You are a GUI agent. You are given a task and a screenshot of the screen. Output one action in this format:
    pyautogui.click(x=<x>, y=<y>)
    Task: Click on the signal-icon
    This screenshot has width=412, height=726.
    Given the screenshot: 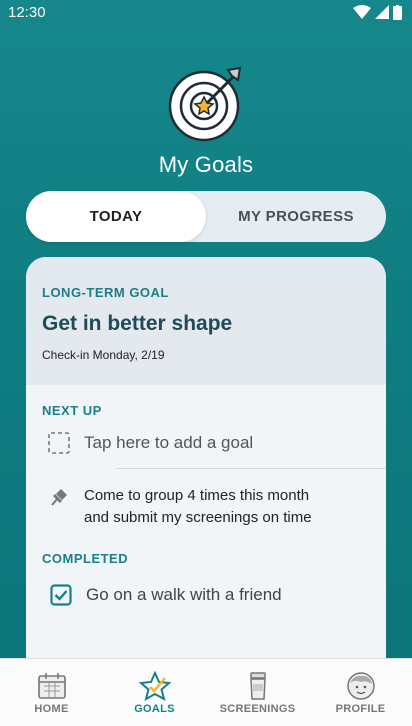 What is the action you would take?
    pyautogui.click(x=382, y=12)
    